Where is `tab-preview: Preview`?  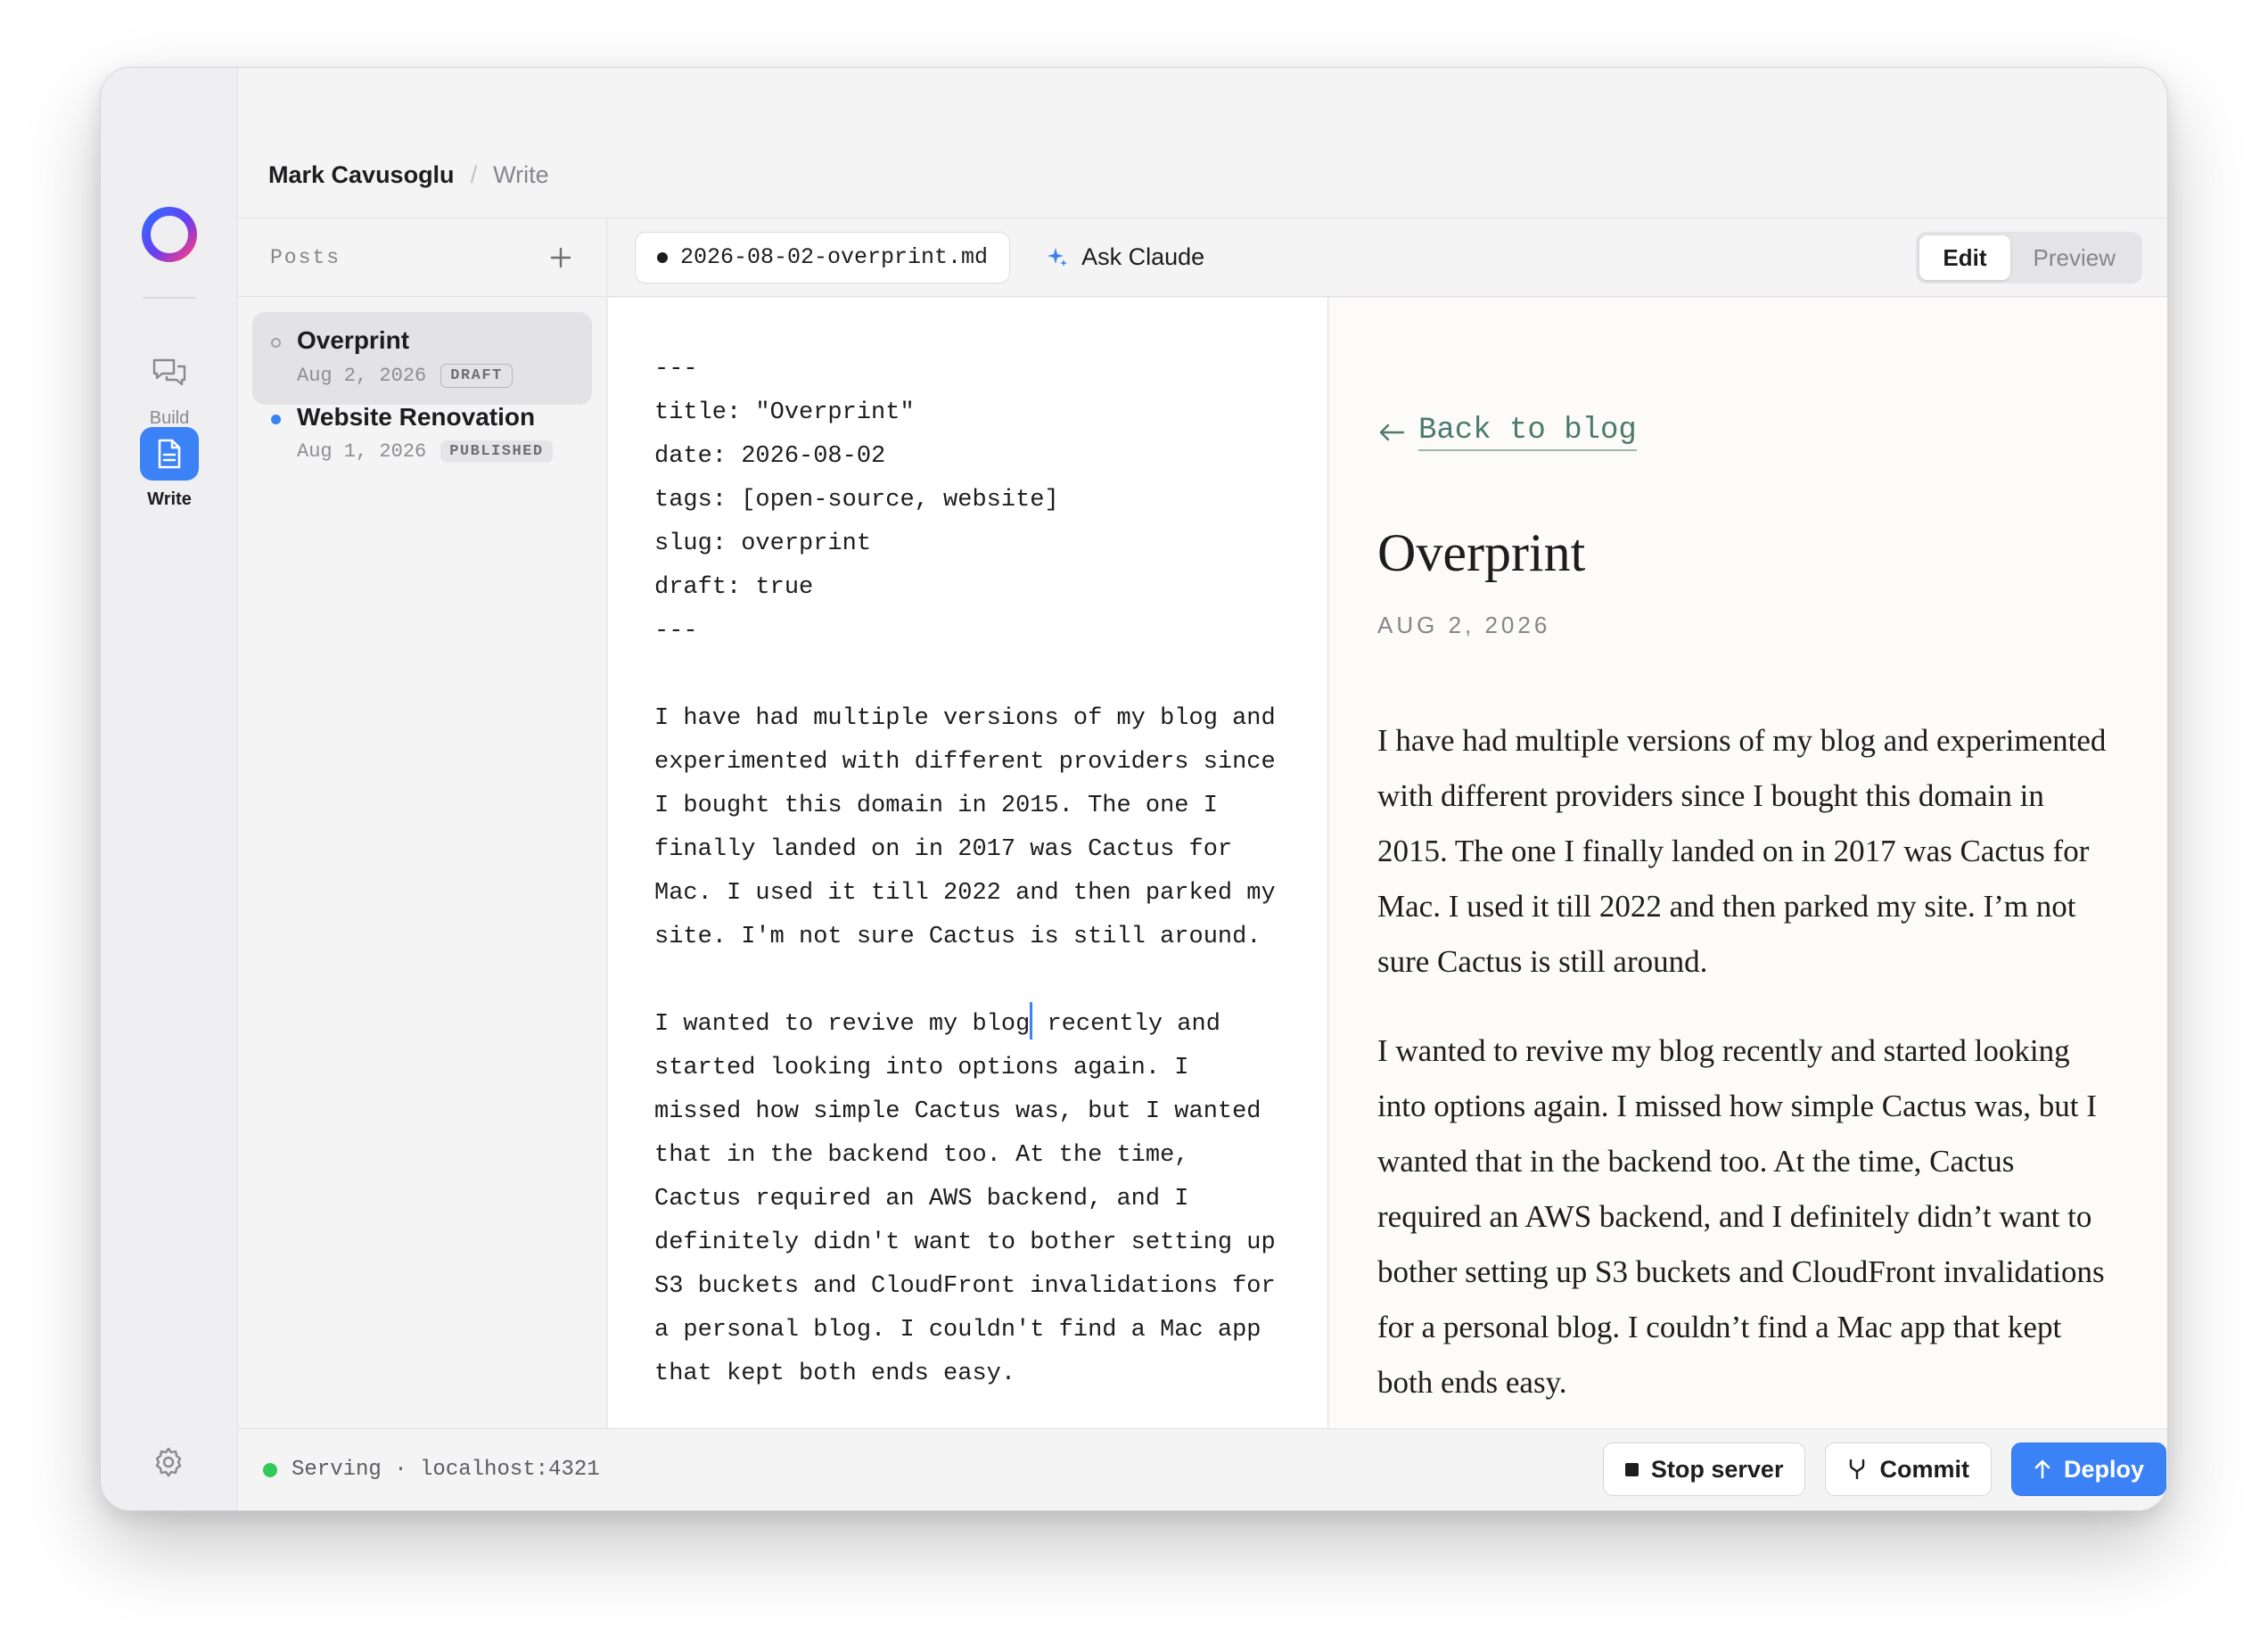
tab-preview: Preview is located at coordinates (2074, 257).